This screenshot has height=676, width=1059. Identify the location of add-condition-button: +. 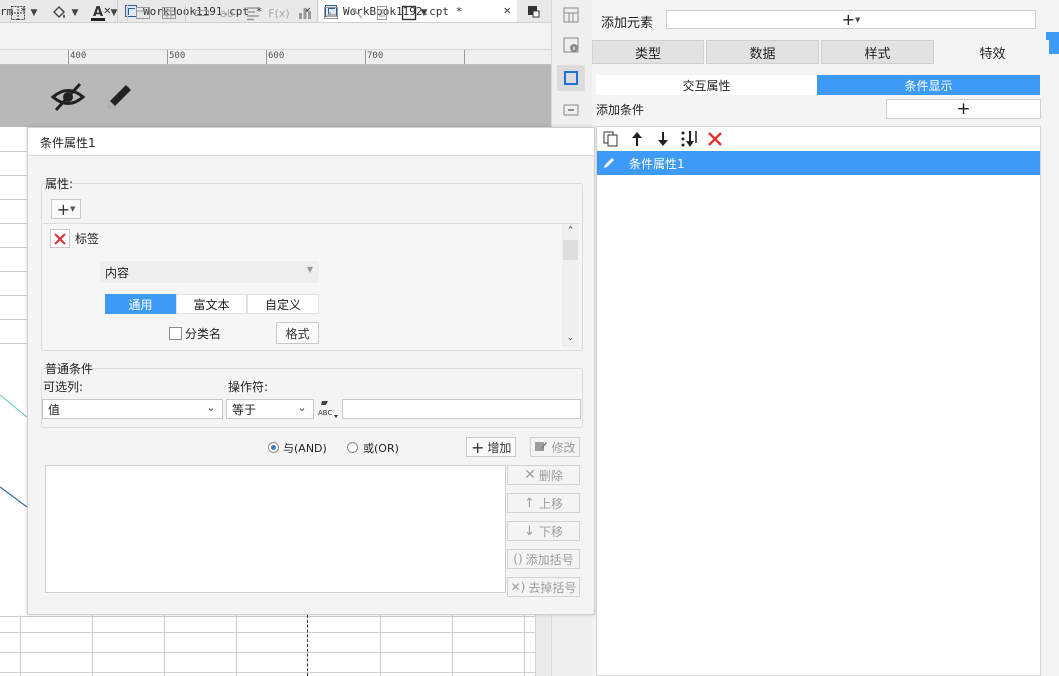
(963, 109).